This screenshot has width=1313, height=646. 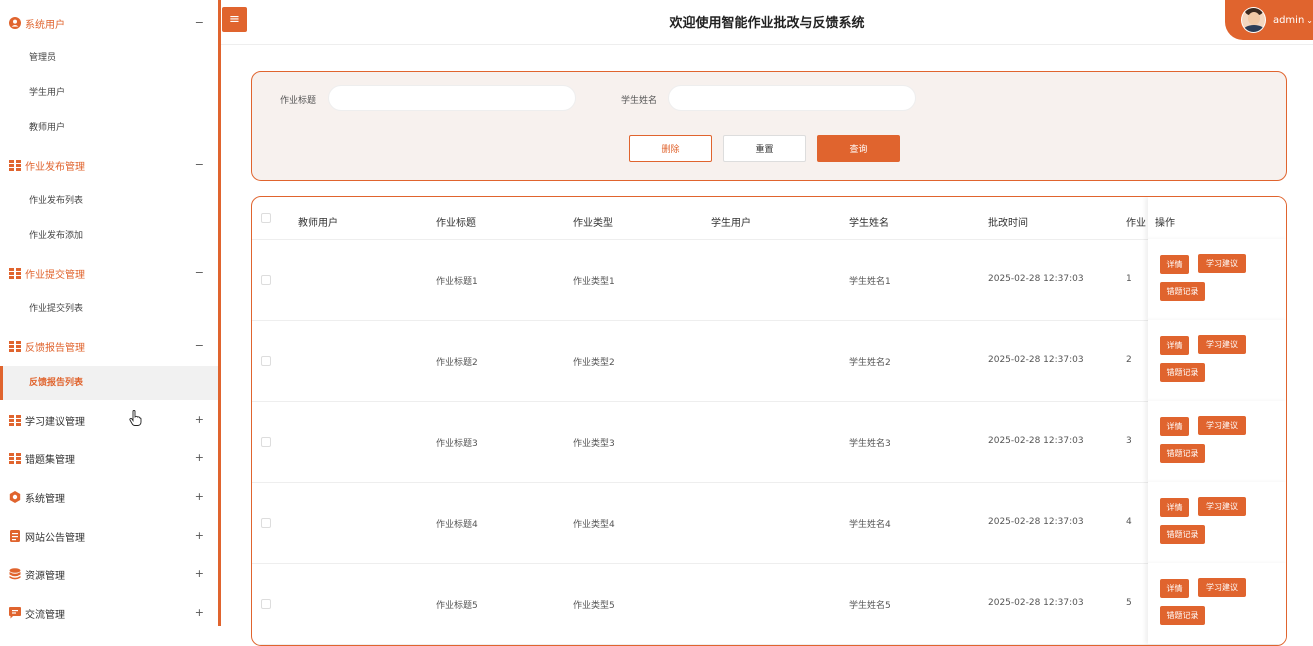 What do you see at coordinates (594, 282) in the screenshot?
I see `type-cell: 作业类型1` at bounding box center [594, 282].